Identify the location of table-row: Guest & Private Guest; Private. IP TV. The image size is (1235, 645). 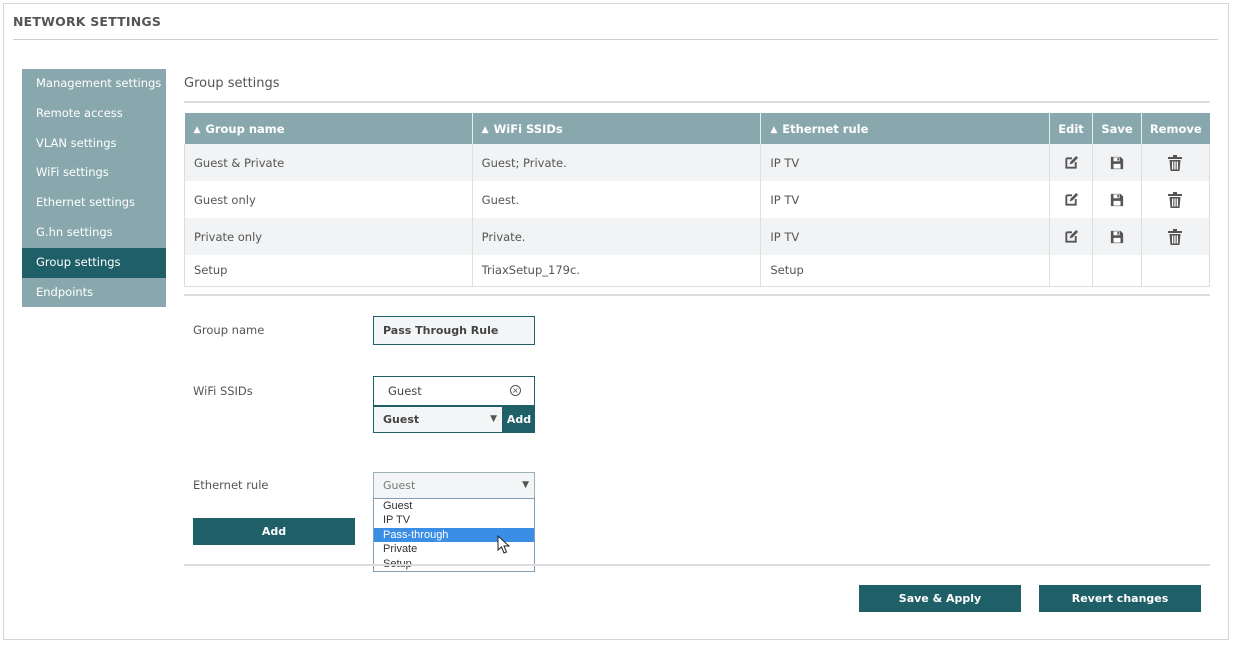
(697, 162).